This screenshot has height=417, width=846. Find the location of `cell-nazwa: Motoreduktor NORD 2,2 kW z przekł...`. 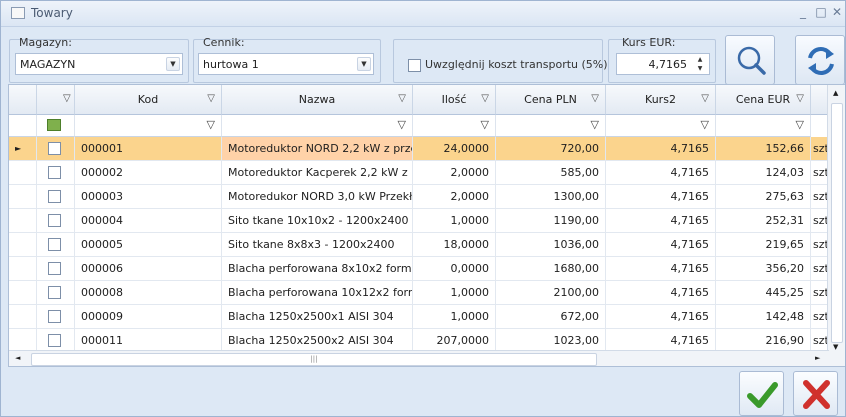

cell-nazwa: Motoreduktor NORD 2,2 kW z przekł... is located at coordinates (317, 149).